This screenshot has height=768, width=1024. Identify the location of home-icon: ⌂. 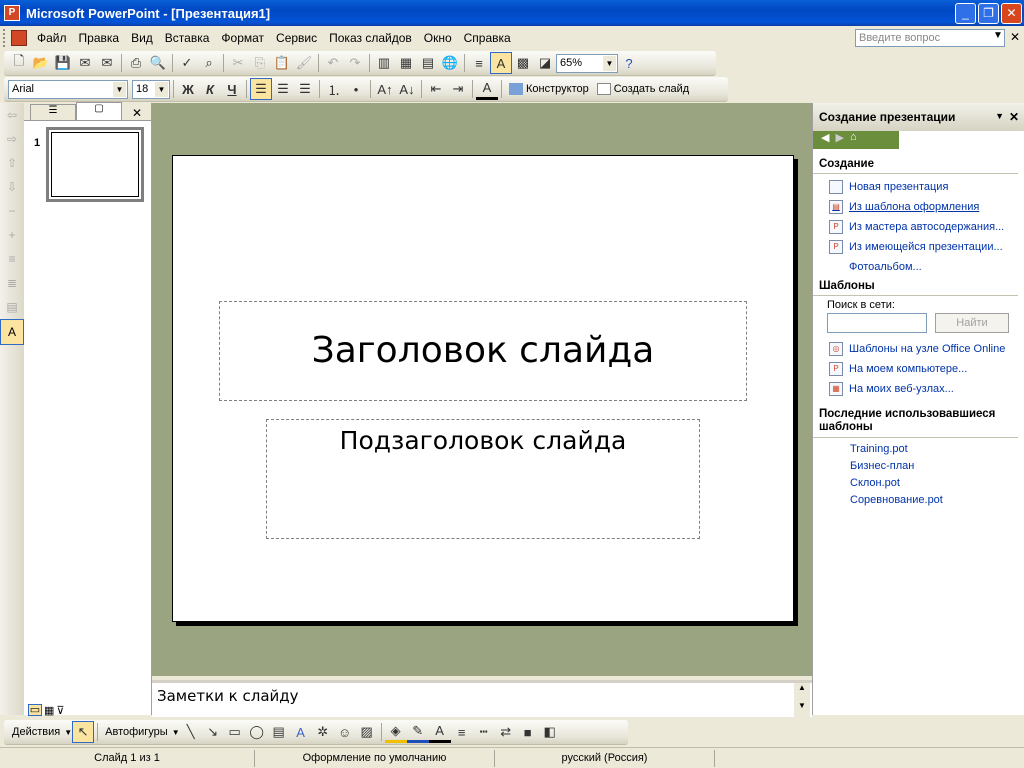
(853, 140).